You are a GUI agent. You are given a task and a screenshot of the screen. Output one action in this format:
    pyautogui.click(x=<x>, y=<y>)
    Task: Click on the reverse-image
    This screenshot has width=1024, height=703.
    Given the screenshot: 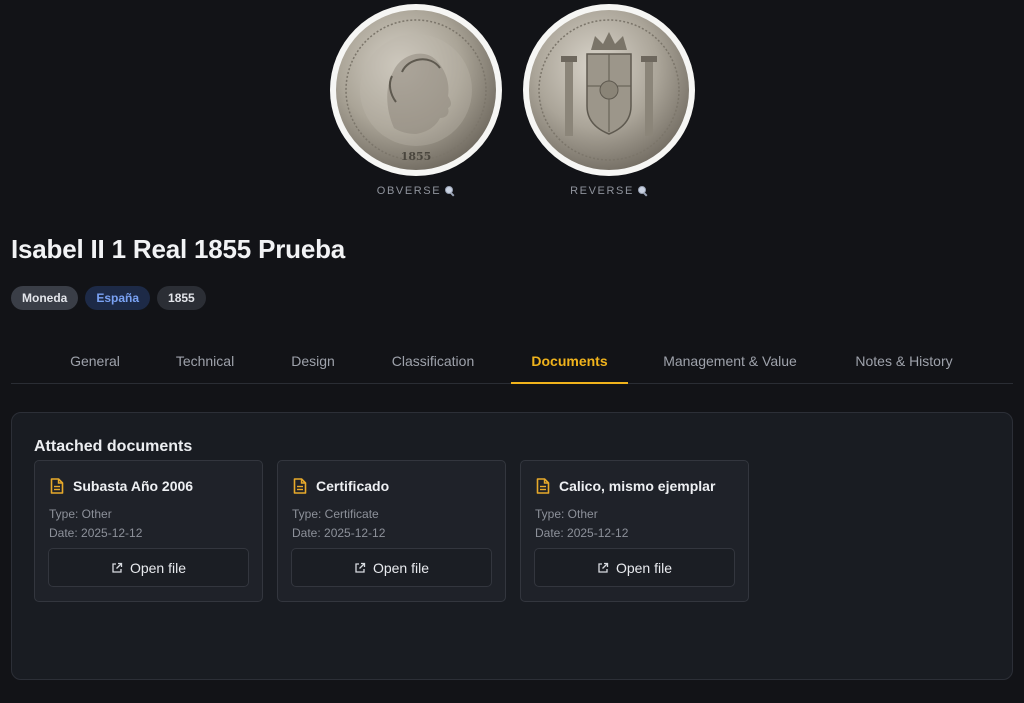 What is the action you would take?
    pyautogui.click(x=609, y=90)
    